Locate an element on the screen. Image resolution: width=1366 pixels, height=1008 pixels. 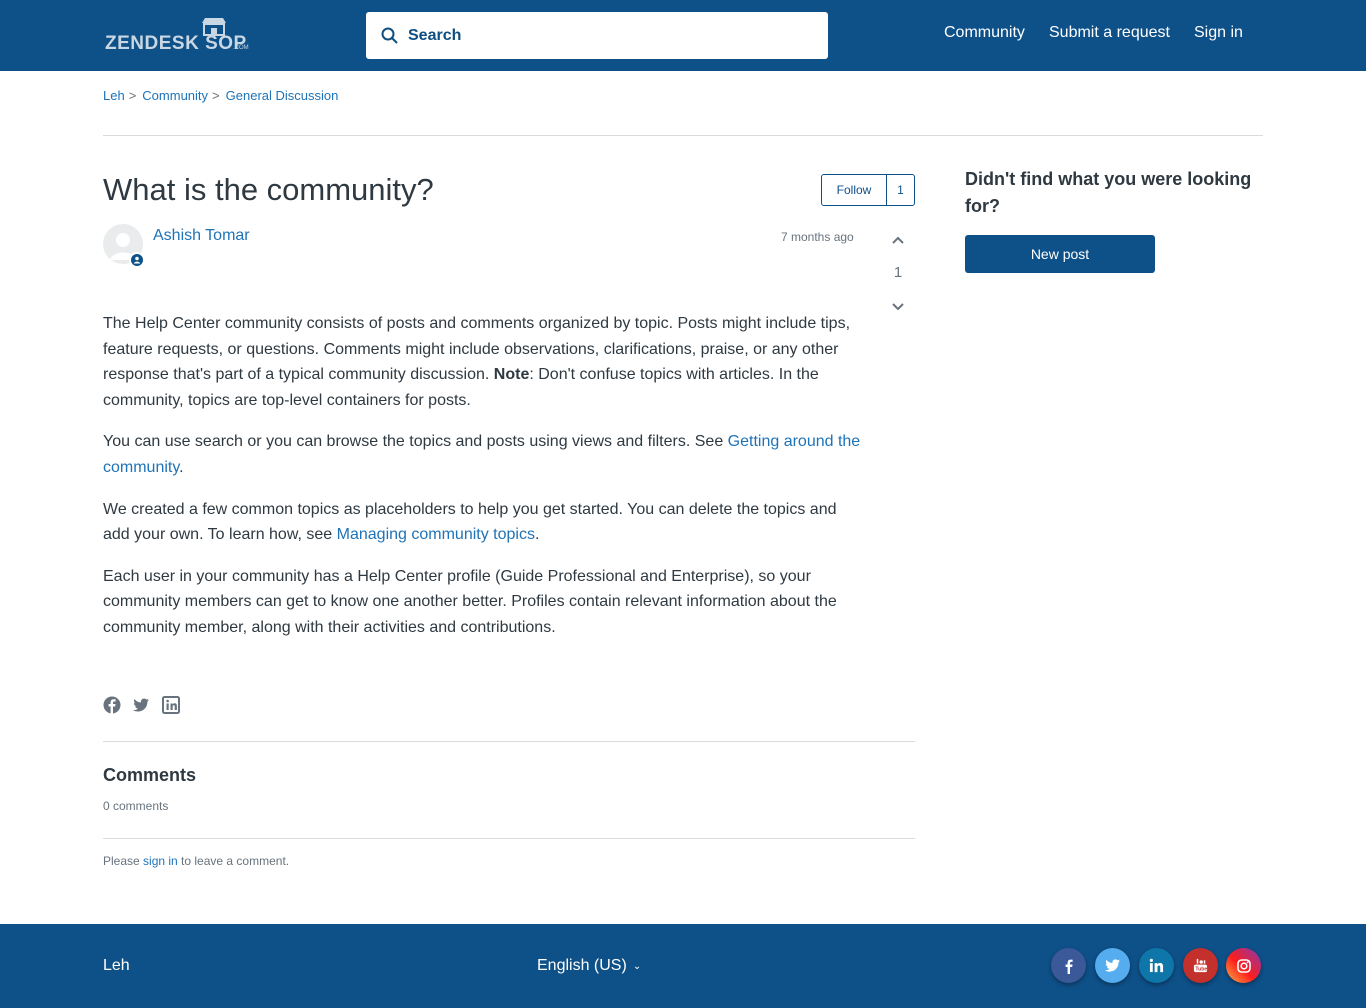
sign-in-note: Please sign in to leave a comment. is located at coordinates (196, 861).